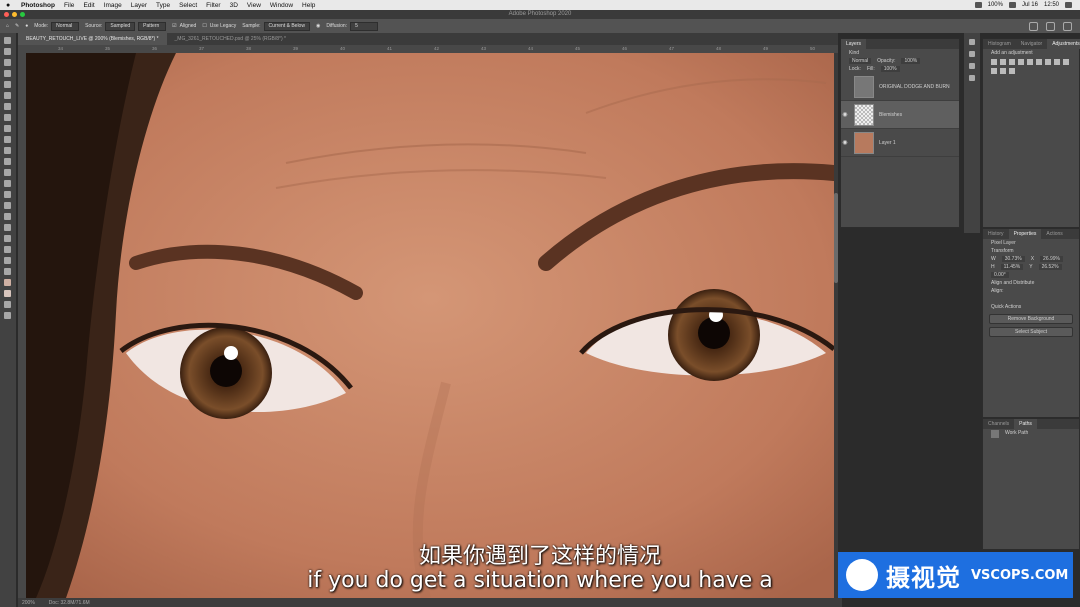  I want to click on layer-row-blemishes: ◉ Blemishes, so click(900, 115).